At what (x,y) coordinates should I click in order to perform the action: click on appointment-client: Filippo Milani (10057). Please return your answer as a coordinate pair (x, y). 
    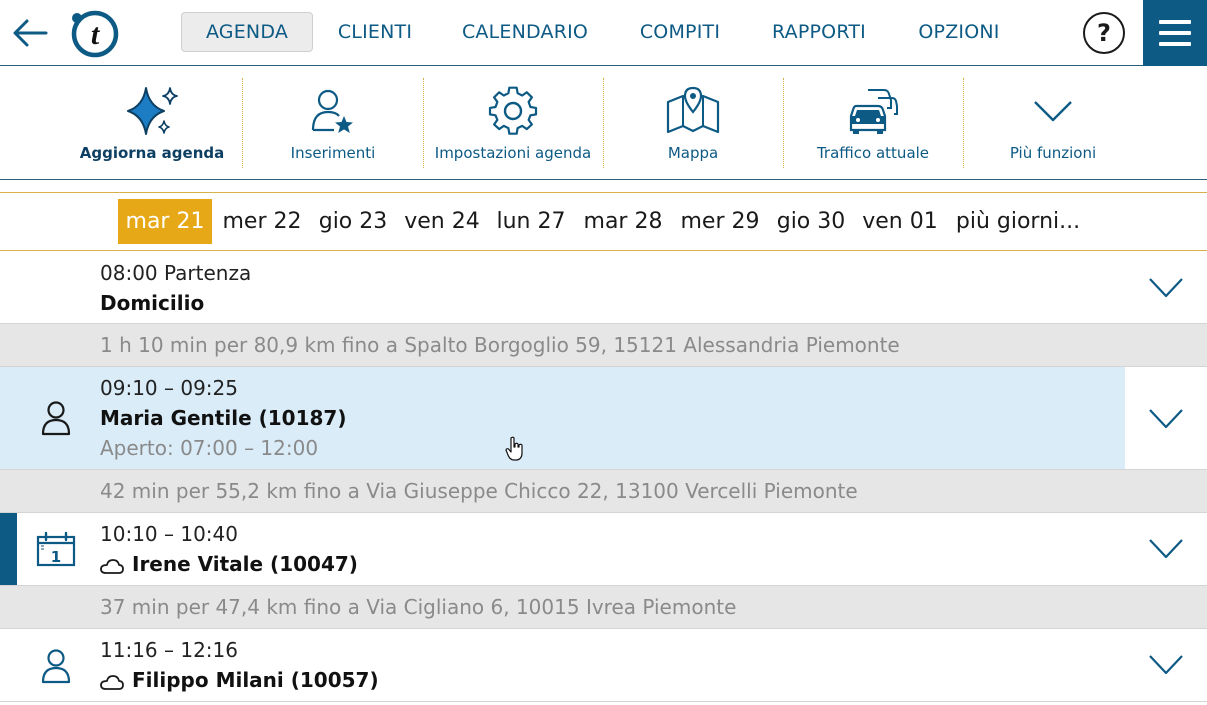
    Looking at the image, I should click on (239, 680).